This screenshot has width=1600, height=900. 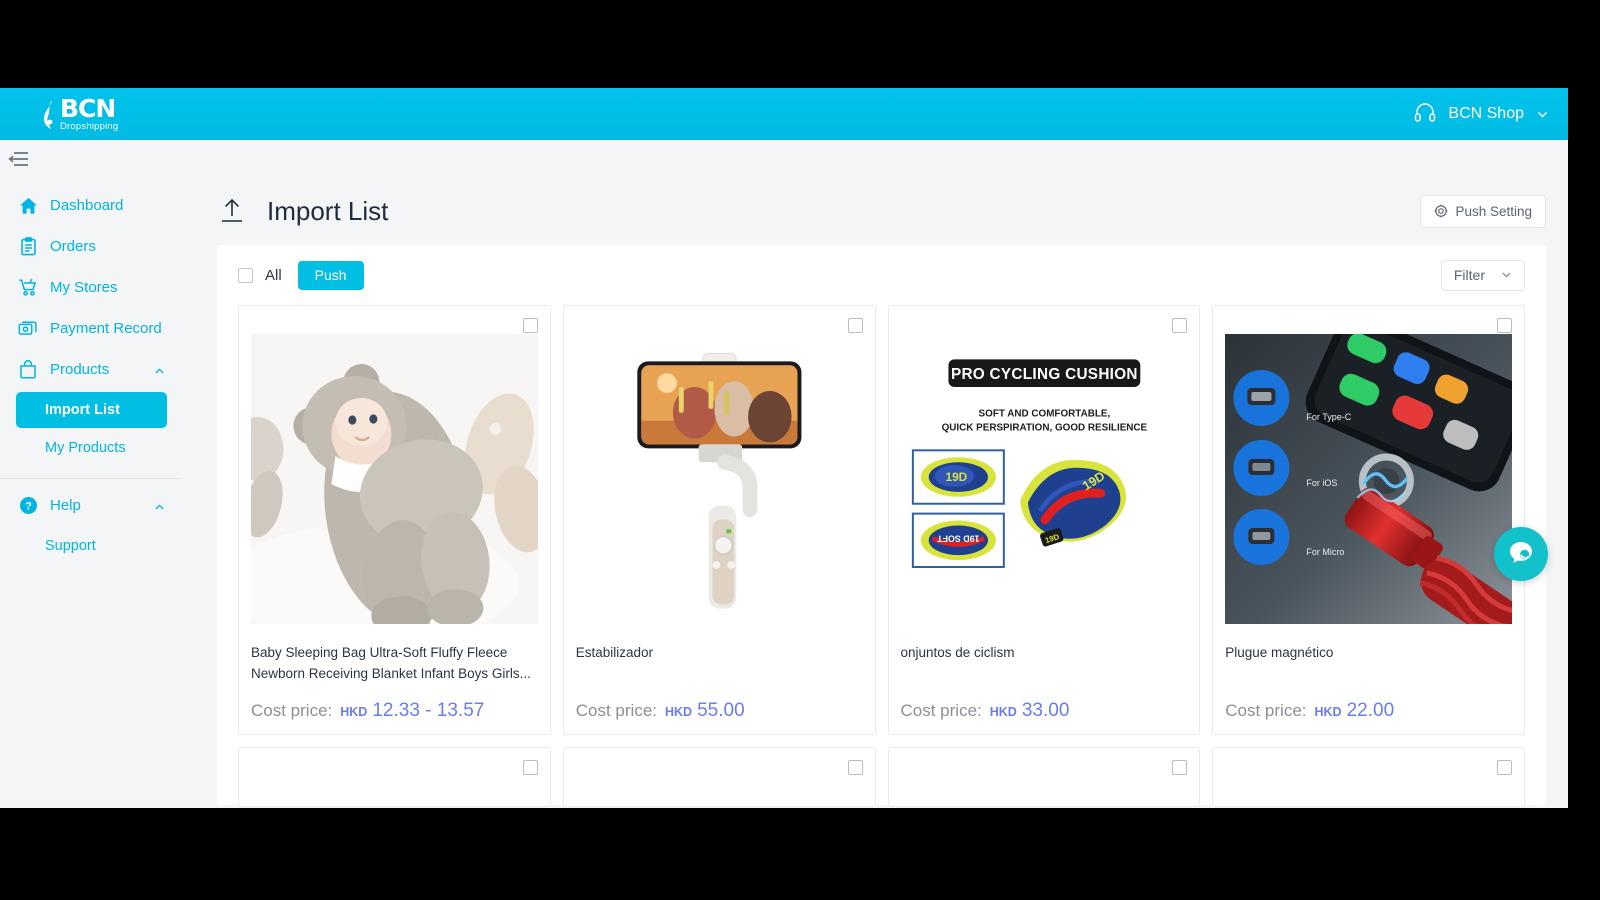 I want to click on sidebar-item-dashboard: Dashboard, so click(x=90, y=205).